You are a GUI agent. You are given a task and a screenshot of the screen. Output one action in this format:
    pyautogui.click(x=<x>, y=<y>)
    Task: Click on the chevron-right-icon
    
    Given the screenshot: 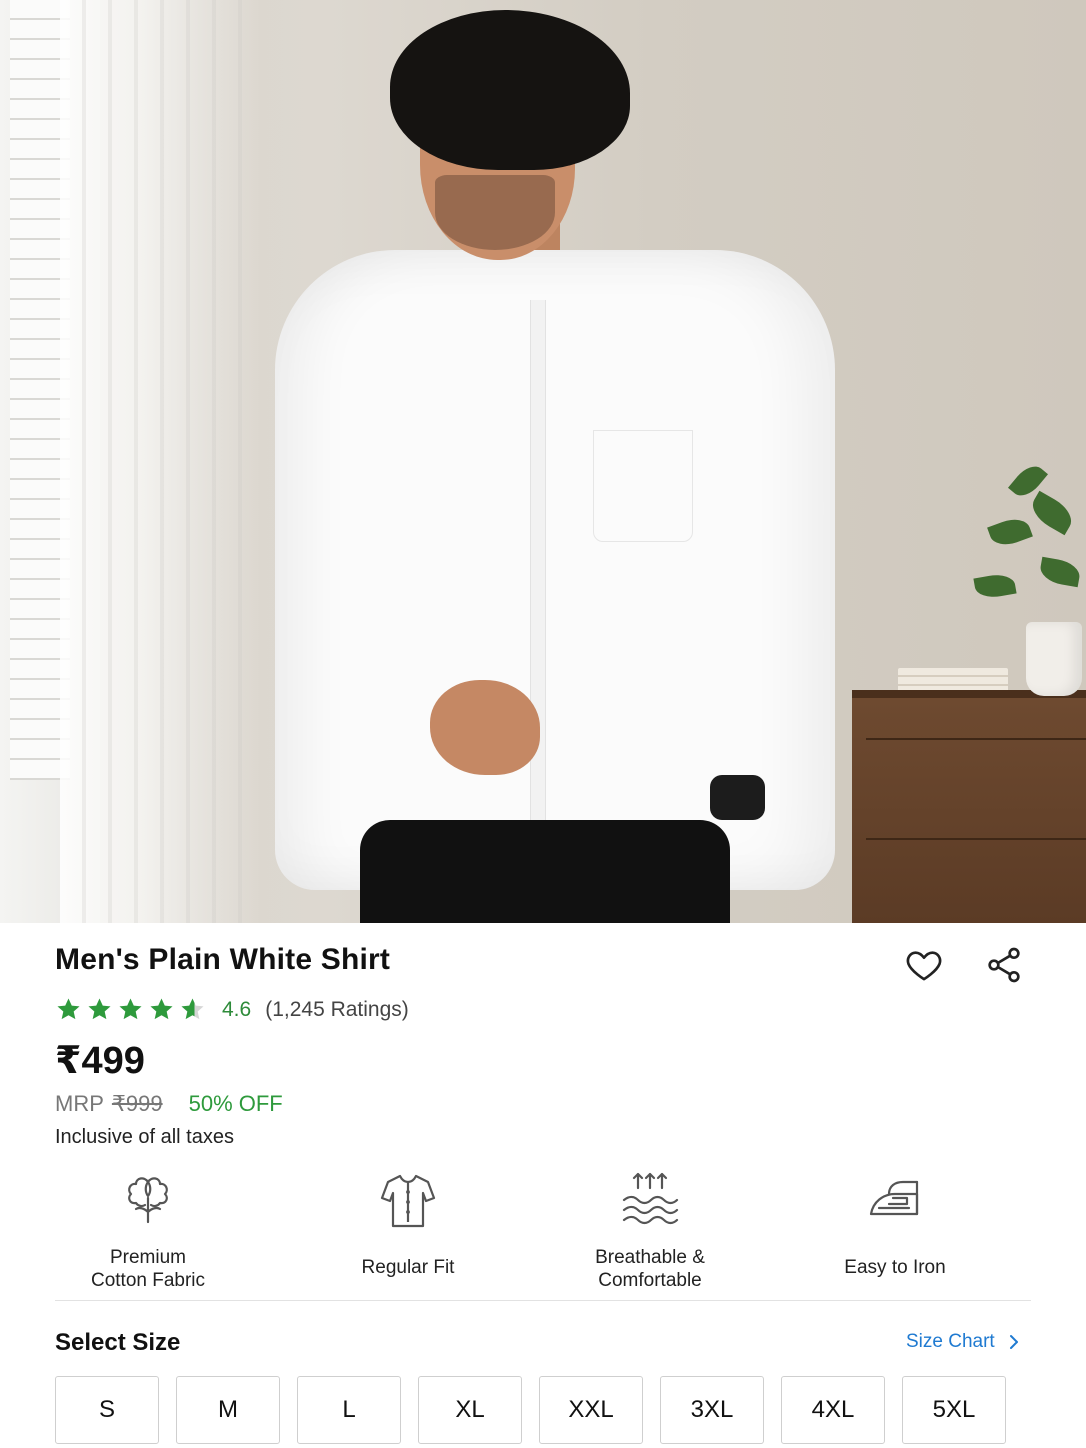 What is the action you would take?
    pyautogui.click(x=1013, y=1342)
    